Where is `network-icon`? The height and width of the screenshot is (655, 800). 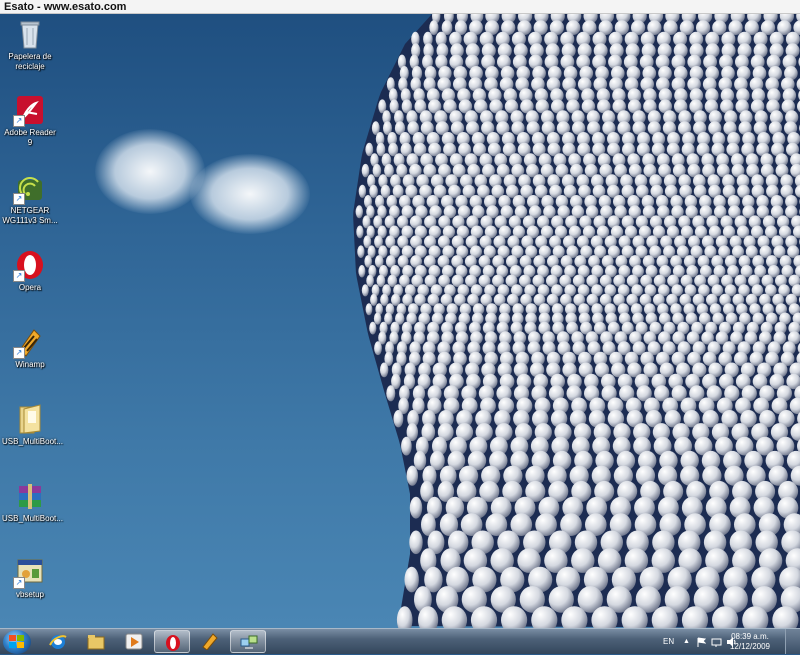 network-icon is located at coordinates (249, 642).